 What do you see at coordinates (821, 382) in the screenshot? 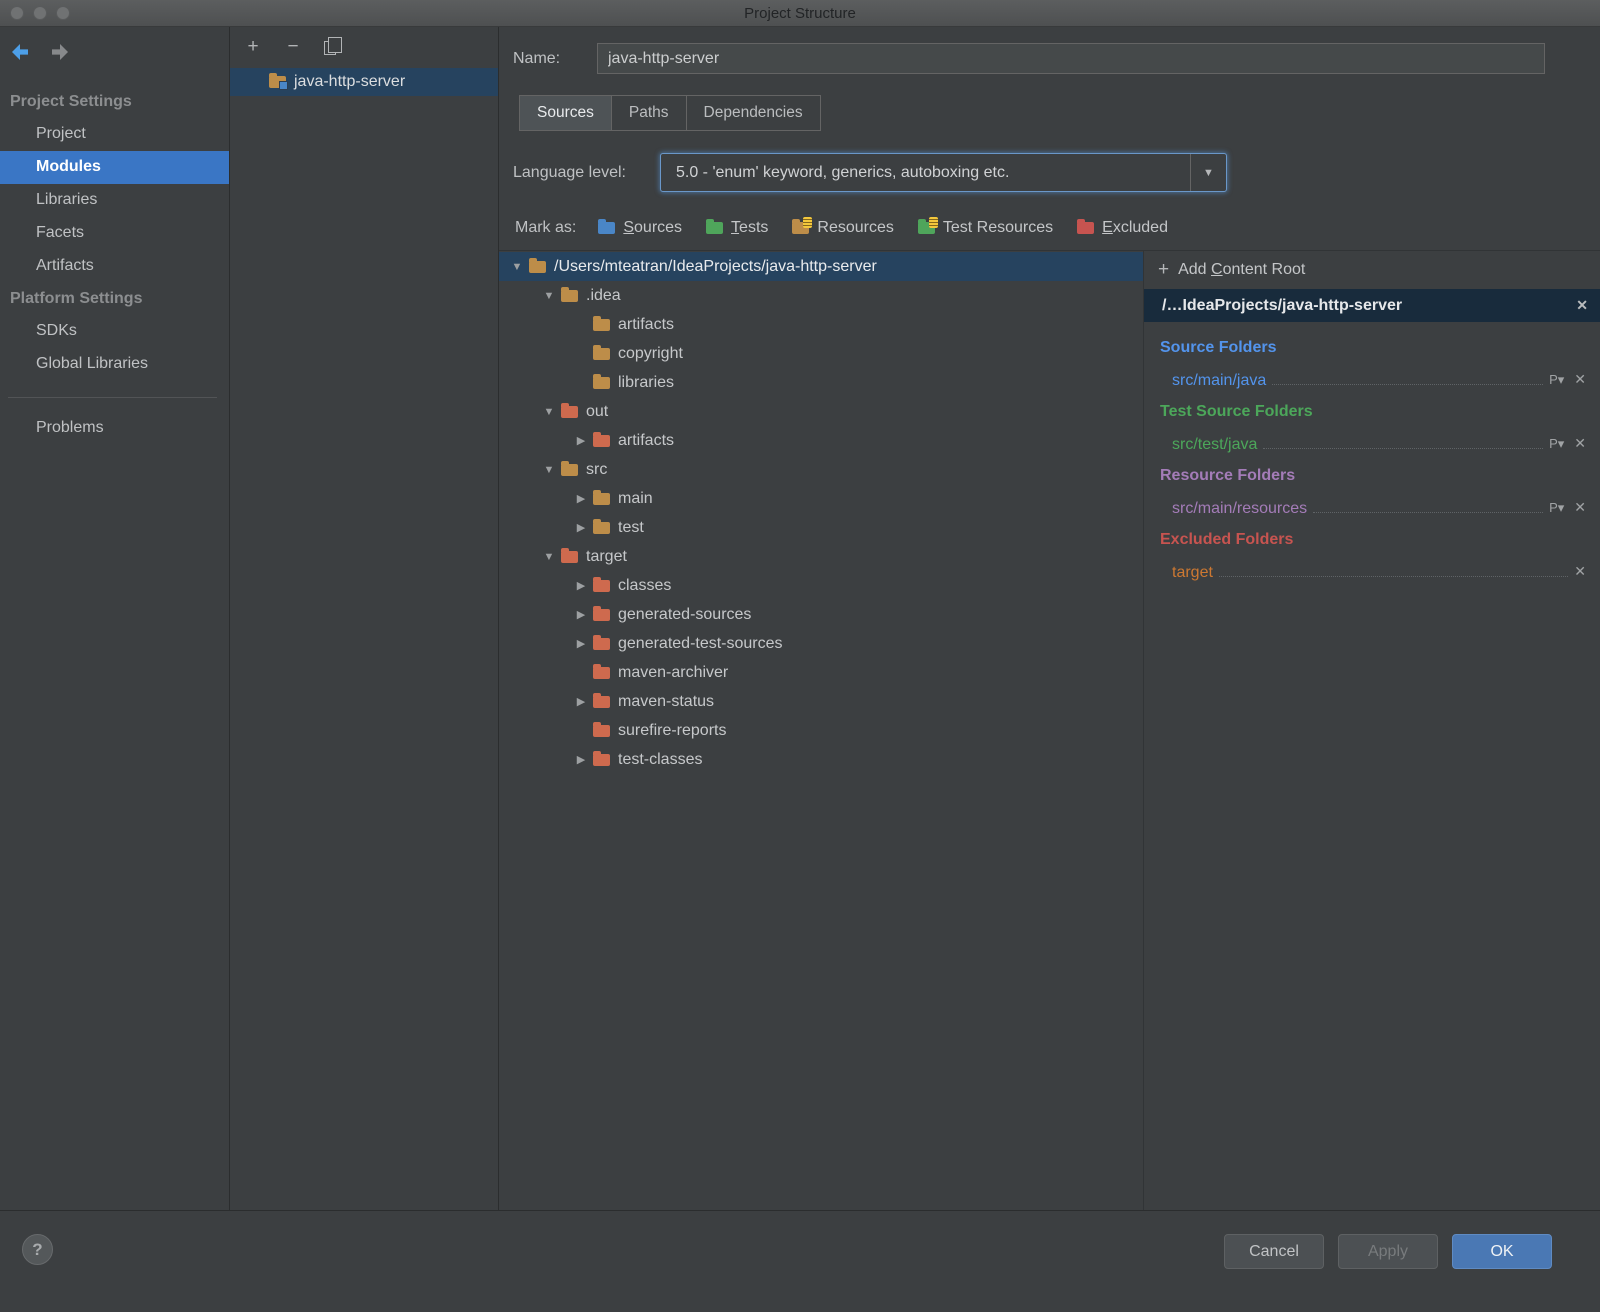
I see `tree-row: libraries` at bounding box center [821, 382].